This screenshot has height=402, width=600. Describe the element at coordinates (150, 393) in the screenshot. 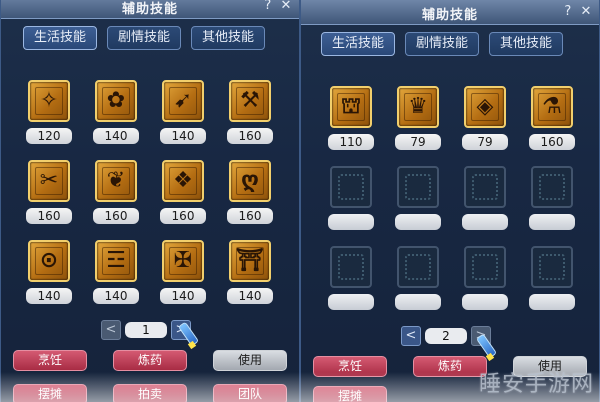

I see `auction-button: 拍卖` at that location.